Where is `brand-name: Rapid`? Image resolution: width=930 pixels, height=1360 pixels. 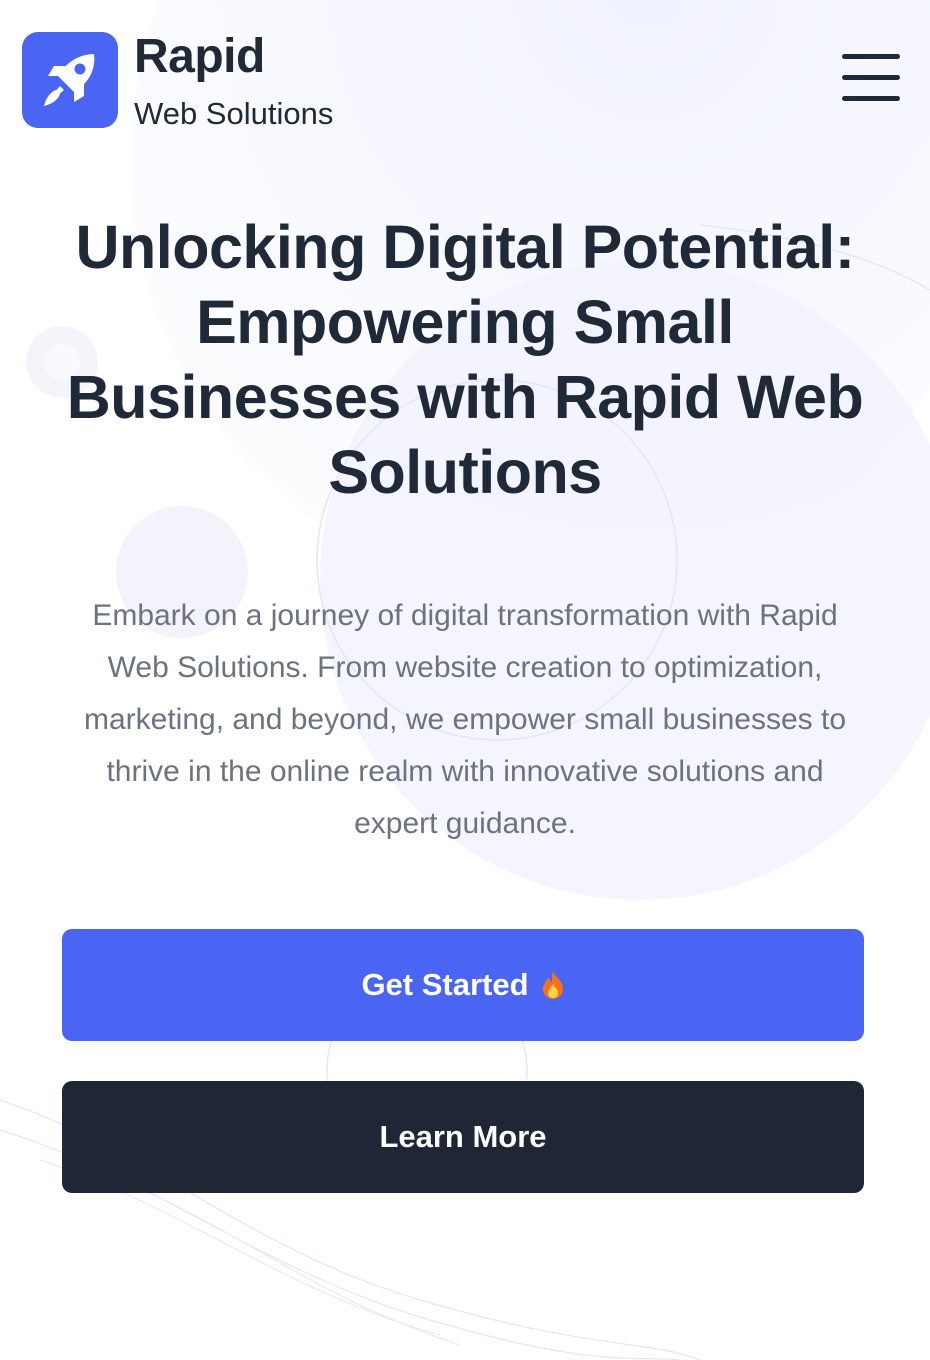
brand-name: Rapid is located at coordinates (199, 56).